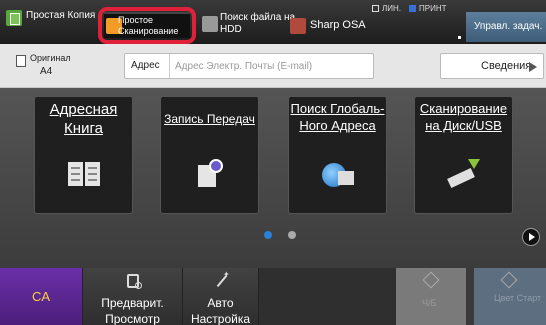 This screenshot has height=325, width=546. What do you see at coordinates (506, 66) in the screenshot?
I see `details-label: Сведения` at bounding box center [506, 66].